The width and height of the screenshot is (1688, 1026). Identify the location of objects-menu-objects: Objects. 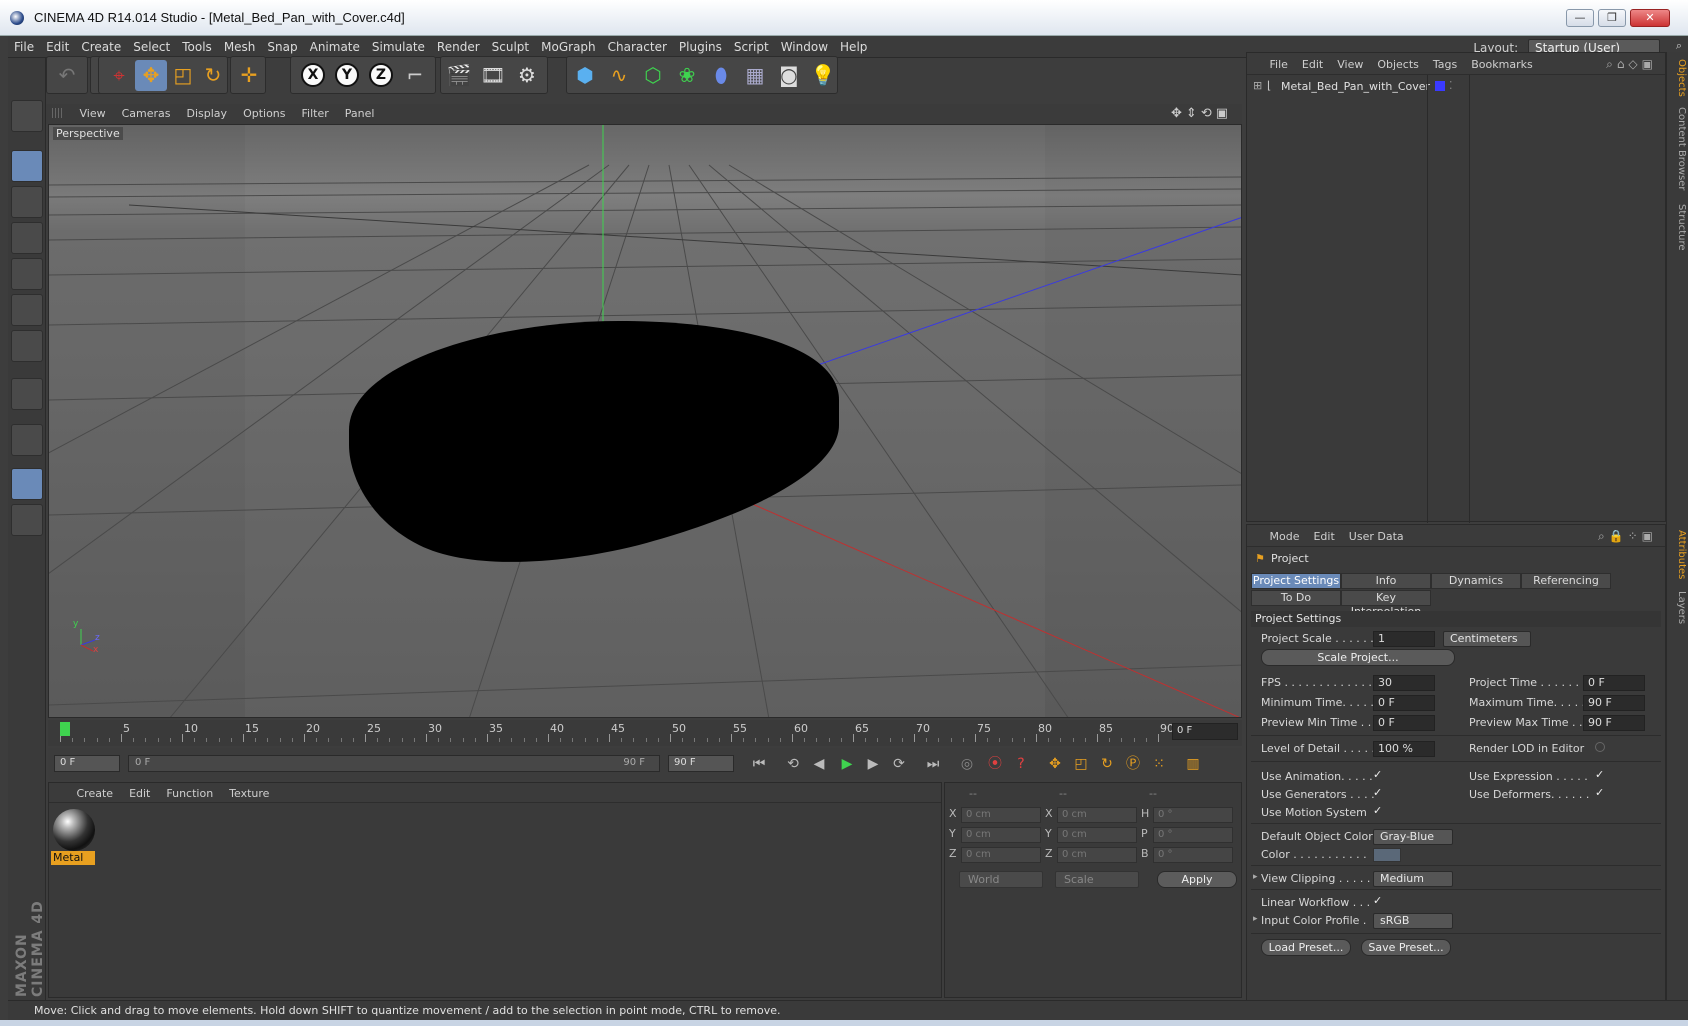
(1398, 62).